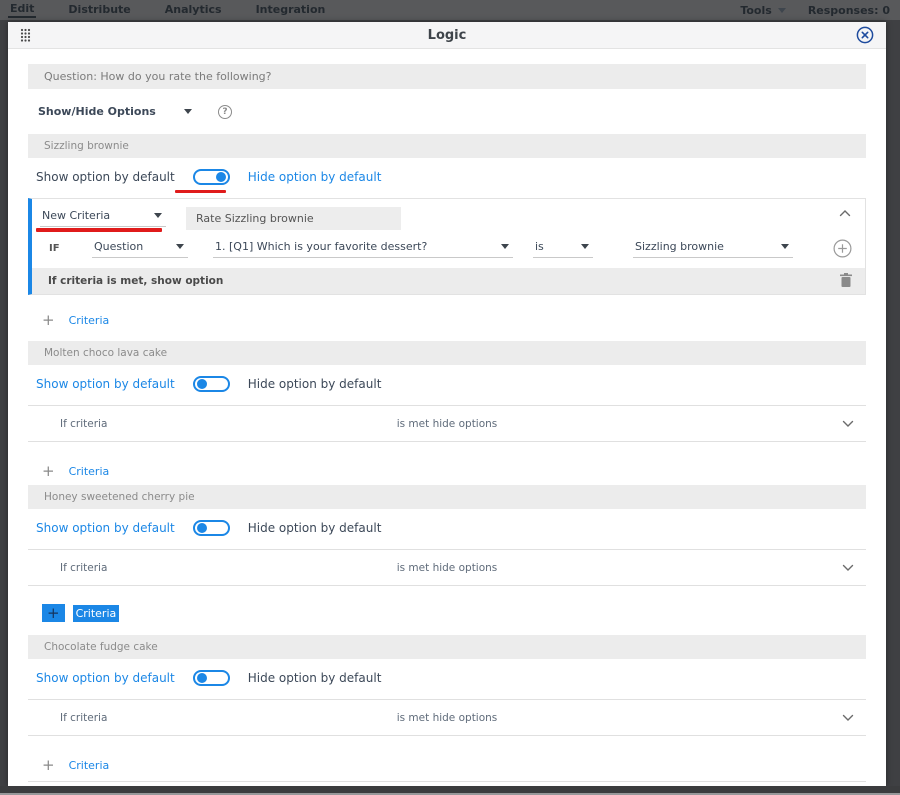 The width and height of the screenshot is (900, 795). I want to click on question-label-bar: Question: How do you rate the following?, so click(447, 76).